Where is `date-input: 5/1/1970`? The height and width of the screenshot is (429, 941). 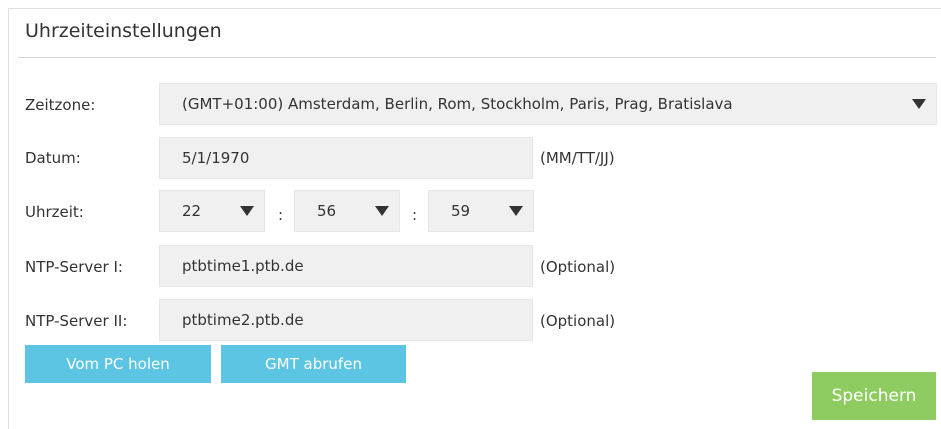 date-input: 5/1/1970 is located at coordinates (346, 158).